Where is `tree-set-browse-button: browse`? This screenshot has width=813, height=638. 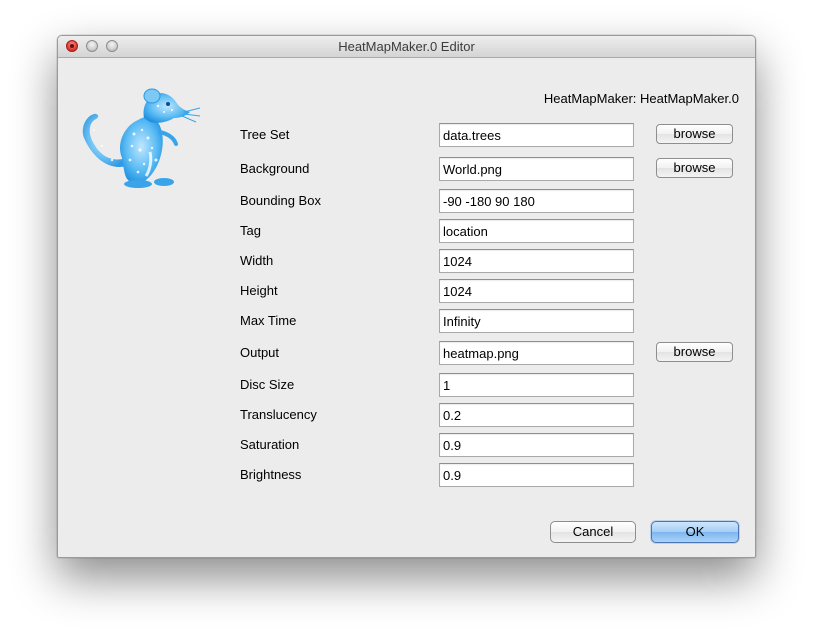 tree-set-browse-button: browse is located at coordinates (694, 134).